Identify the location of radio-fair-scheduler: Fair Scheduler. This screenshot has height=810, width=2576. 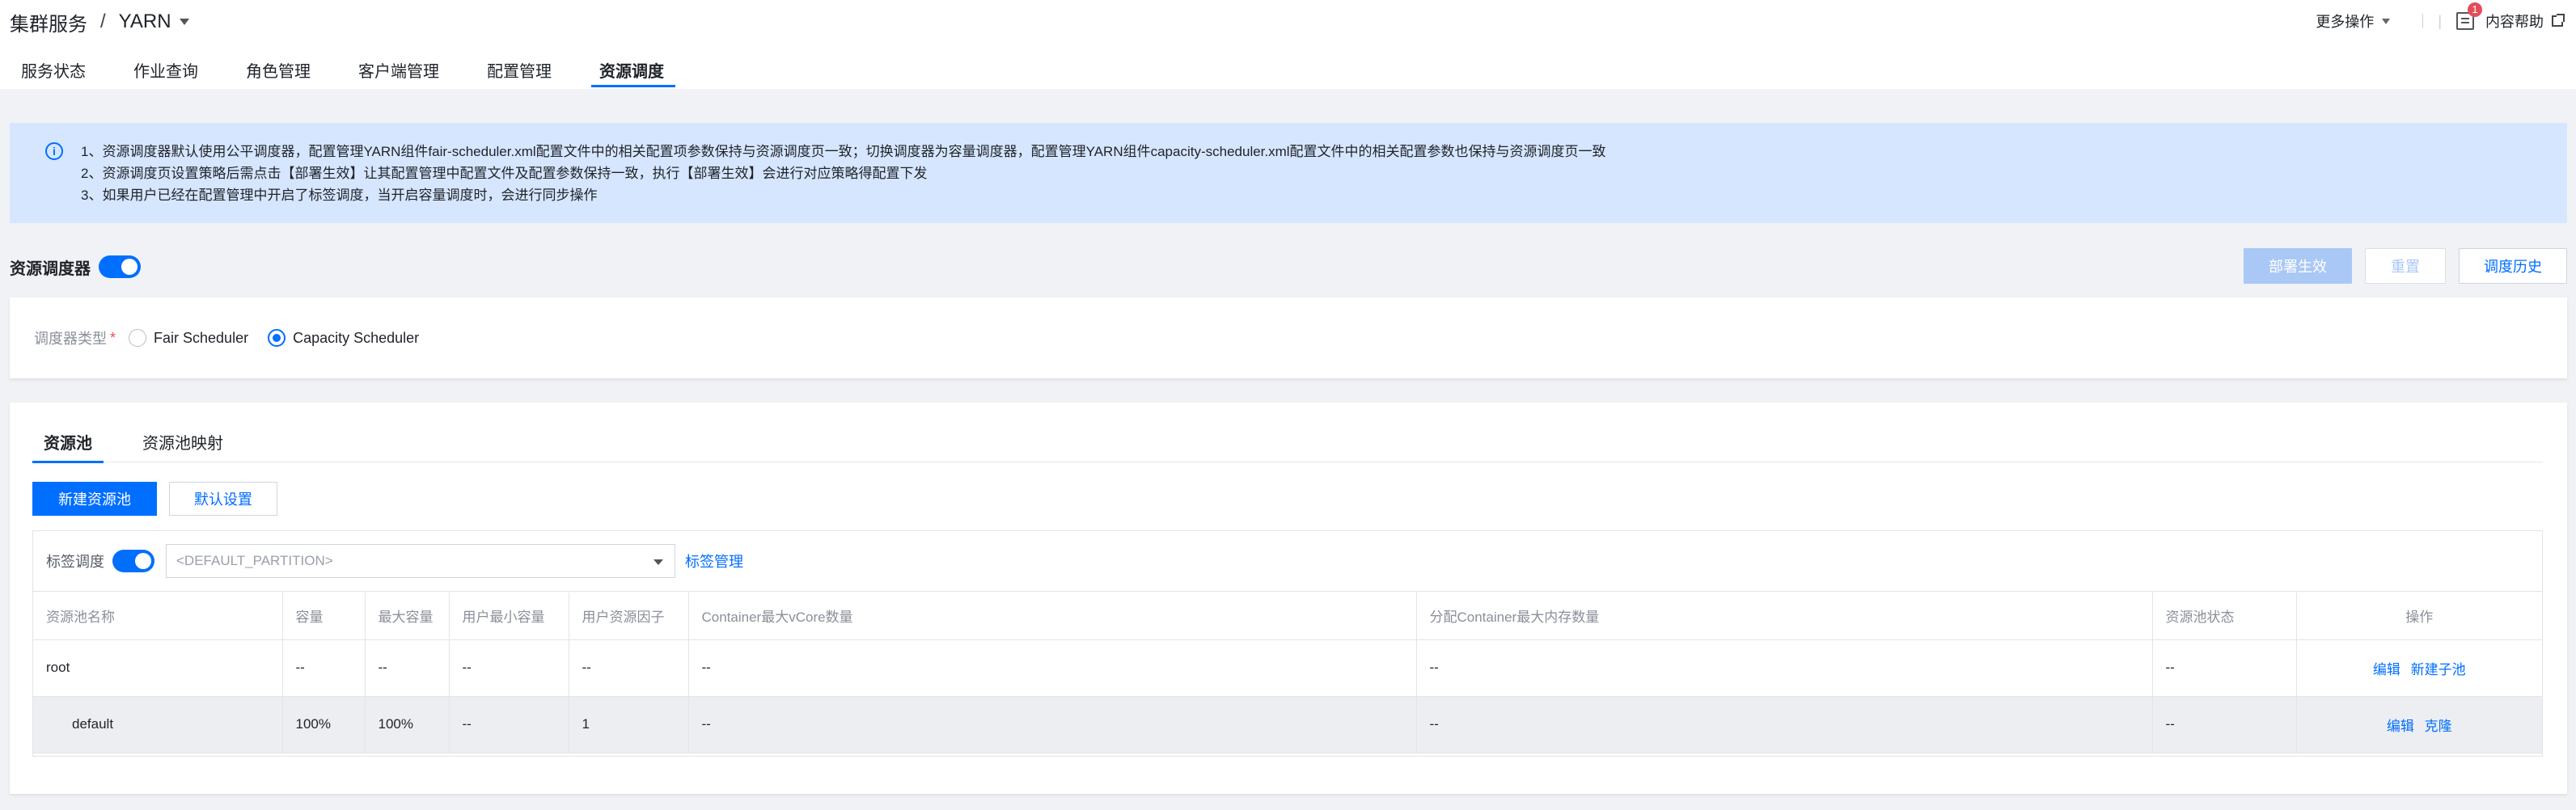
(188, 338).